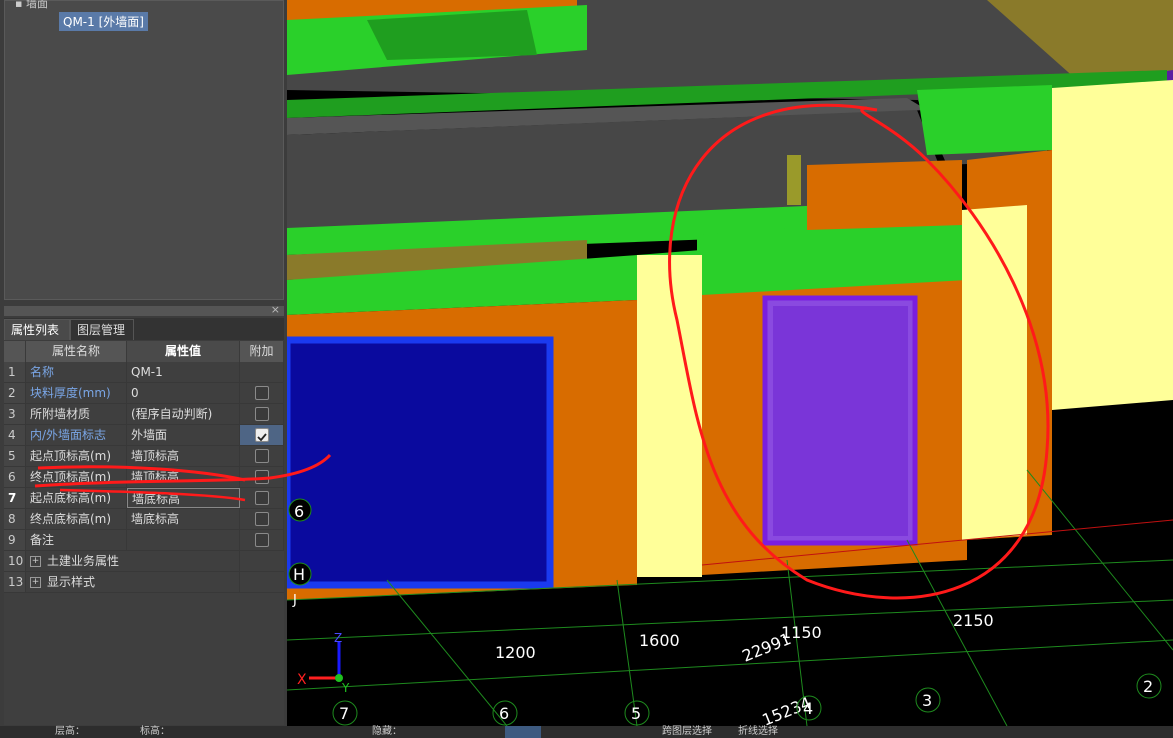 Image resolution: width=1173 pixels, height=738 pixels. What do you see at coordinates (183, 435) in the screenshot?
I see `row-value: 外墙面` at bounding box center [183, 435].